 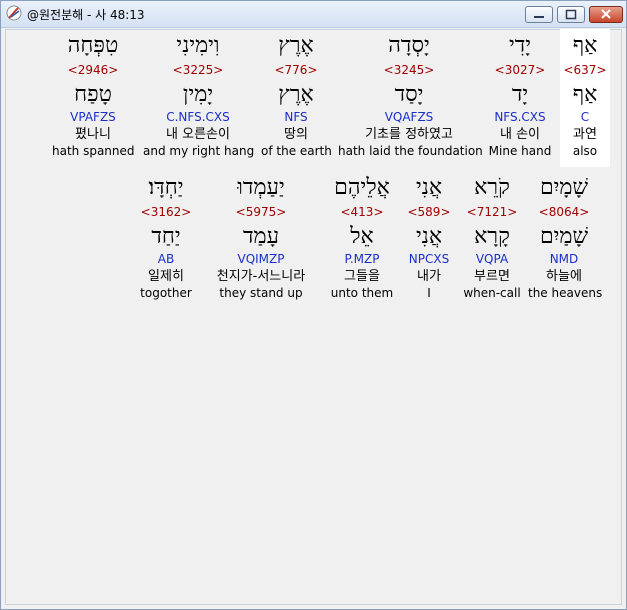 I want to click on minimize-button, so click(x=539, y=14).